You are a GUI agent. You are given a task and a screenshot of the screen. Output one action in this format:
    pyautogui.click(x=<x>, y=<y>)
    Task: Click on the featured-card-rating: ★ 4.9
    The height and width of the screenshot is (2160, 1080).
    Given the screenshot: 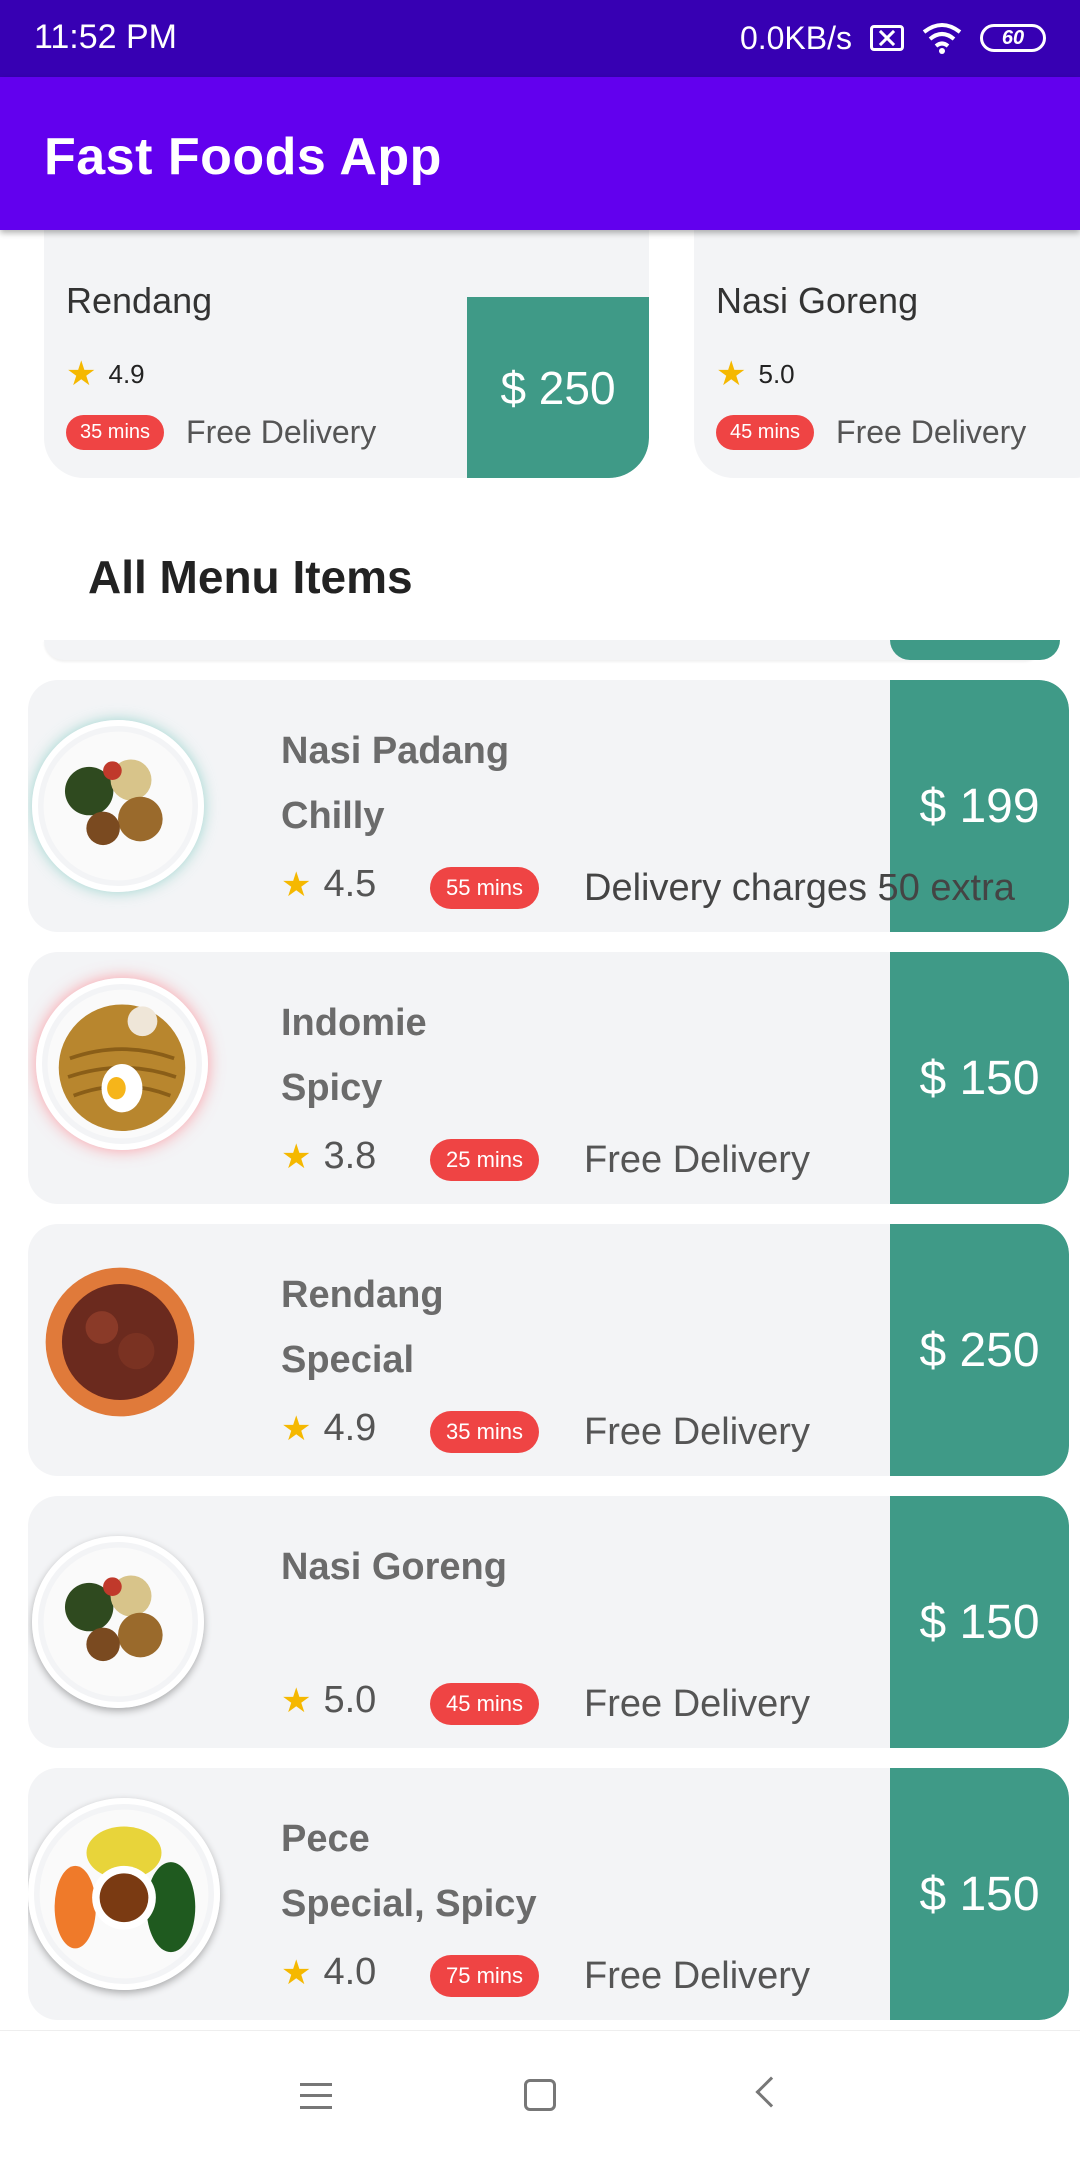 What is the action you would take?
    pyautogui.click(x=105, y=374)
    